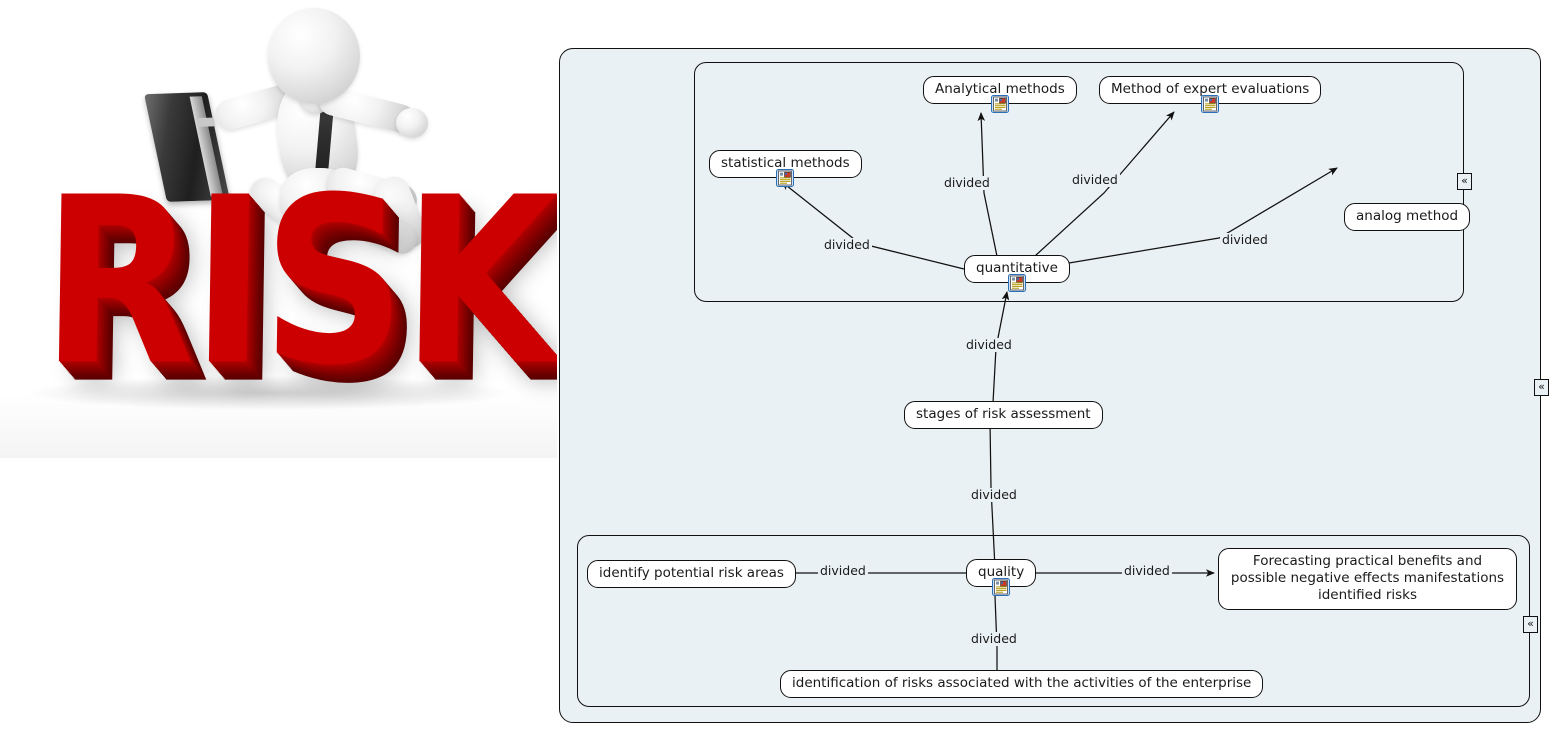  I want to click on figure-front-hand, so click(412, 123).